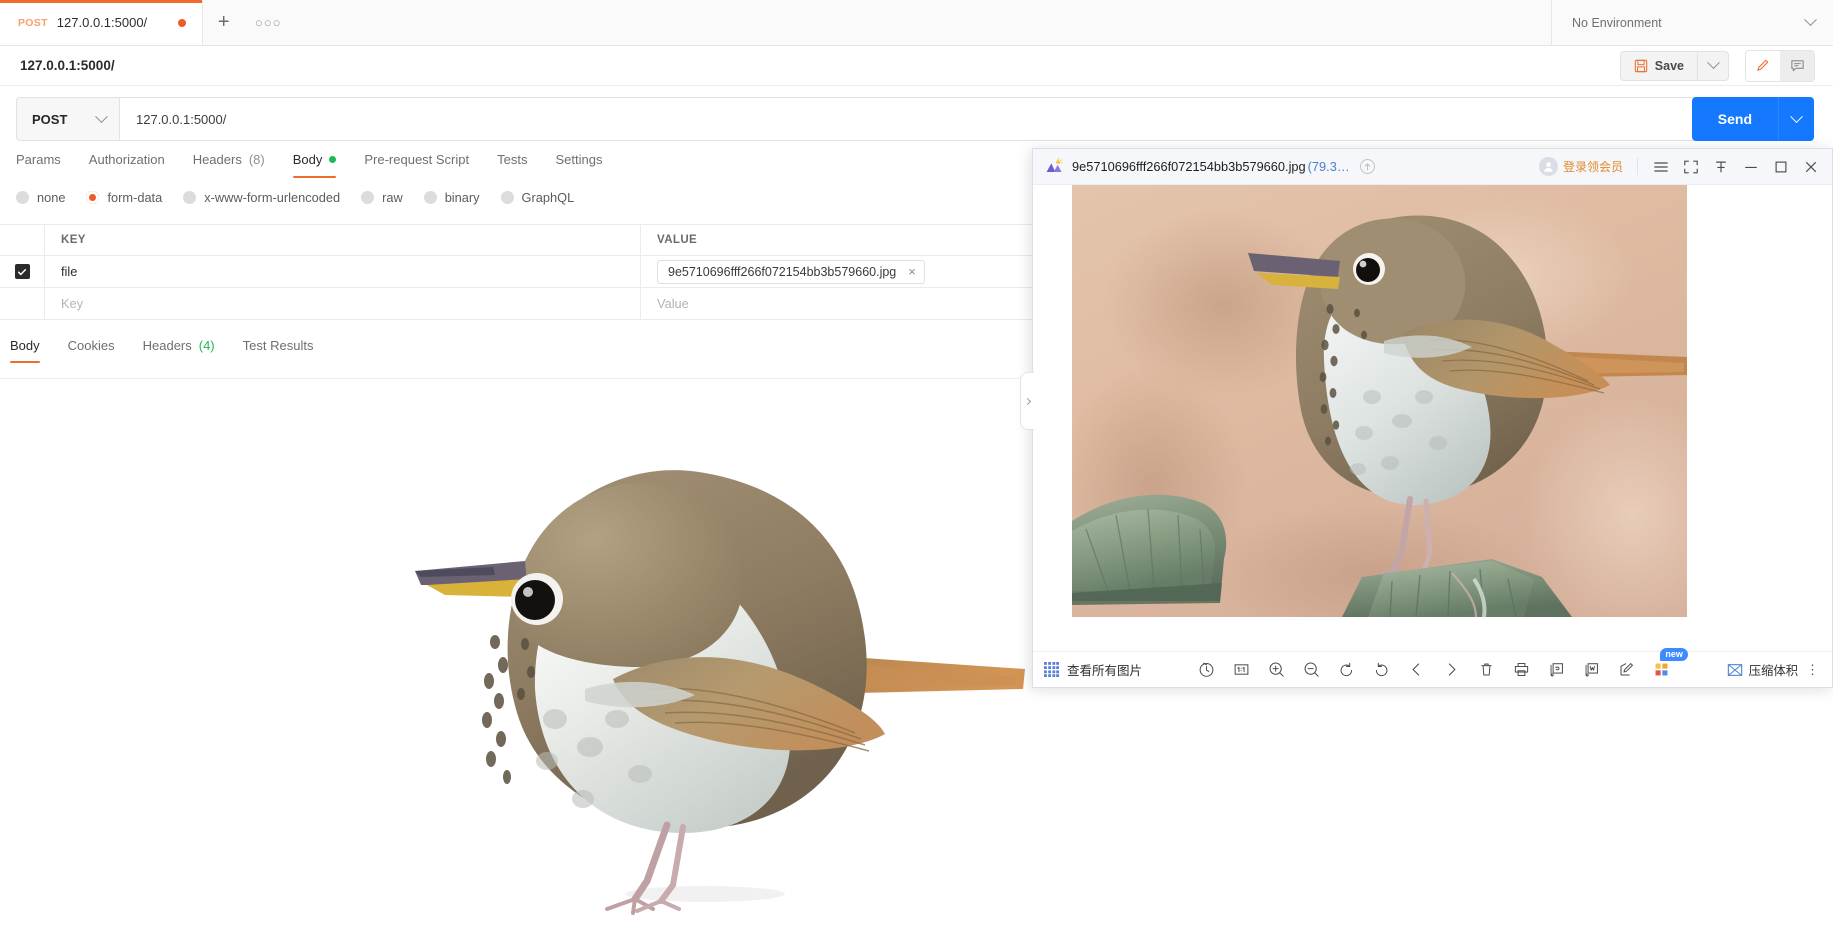 This screenshot has width=1833, height=933. Describe the element at coordinates (1627, 670) in the screenshot. I see `edit-image-button` at that location.